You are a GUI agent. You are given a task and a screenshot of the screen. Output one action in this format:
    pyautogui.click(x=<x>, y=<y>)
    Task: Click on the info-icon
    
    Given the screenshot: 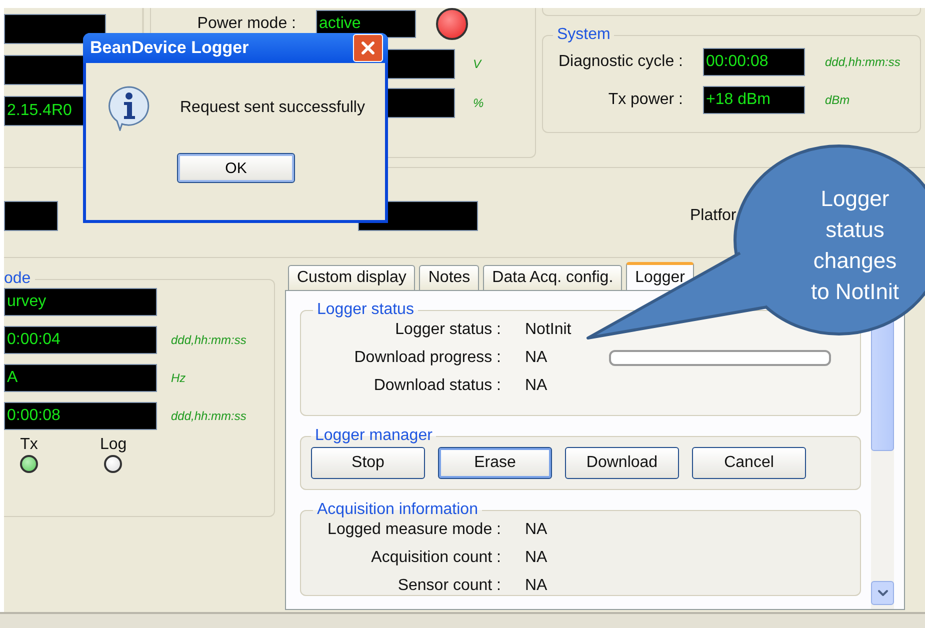 What is the action you would take?
    pyautogui.click(x=129, y=108)
    